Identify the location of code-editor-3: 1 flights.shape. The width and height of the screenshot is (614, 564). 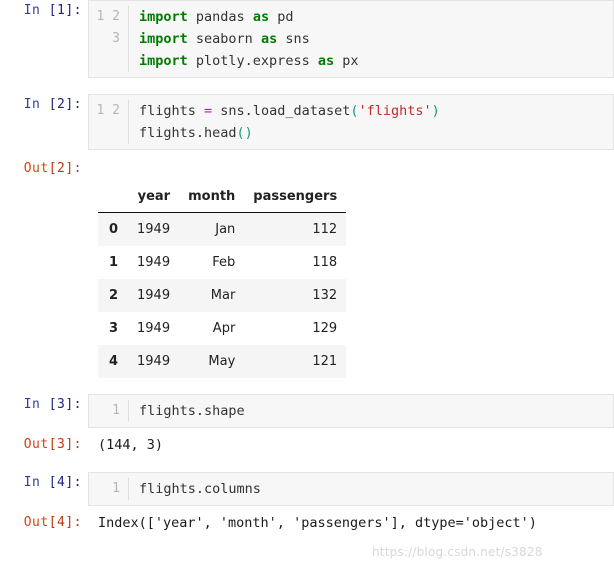
(351, 411).